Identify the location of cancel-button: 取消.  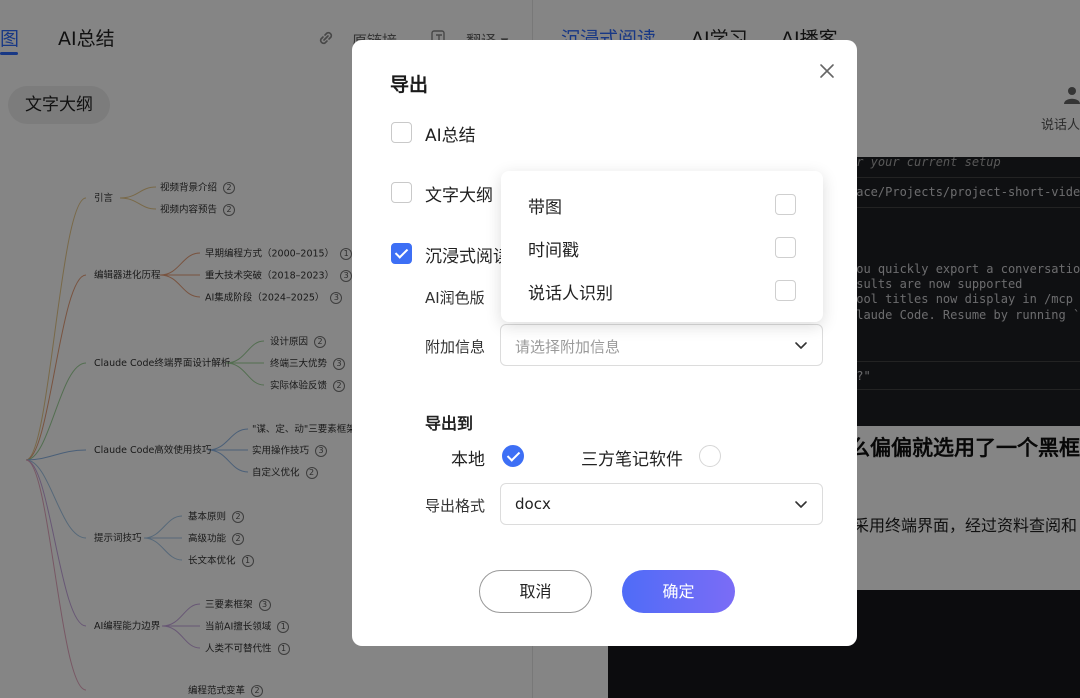
(535, 591).